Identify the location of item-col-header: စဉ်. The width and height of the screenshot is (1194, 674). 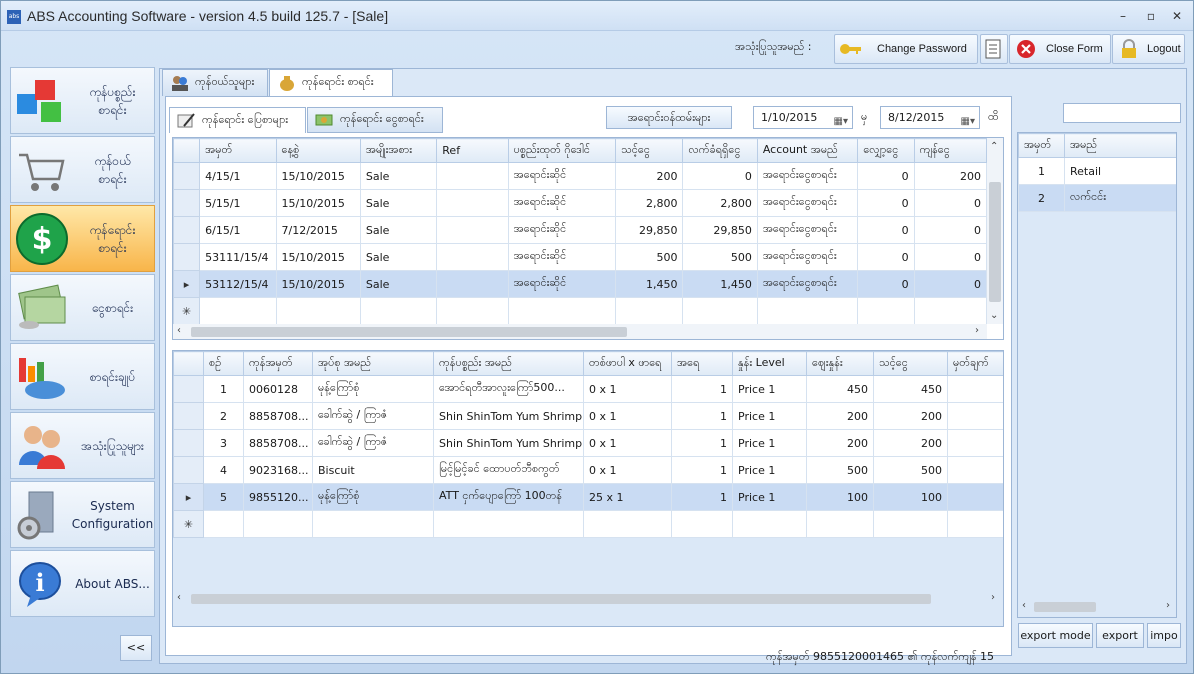
(223, 363).